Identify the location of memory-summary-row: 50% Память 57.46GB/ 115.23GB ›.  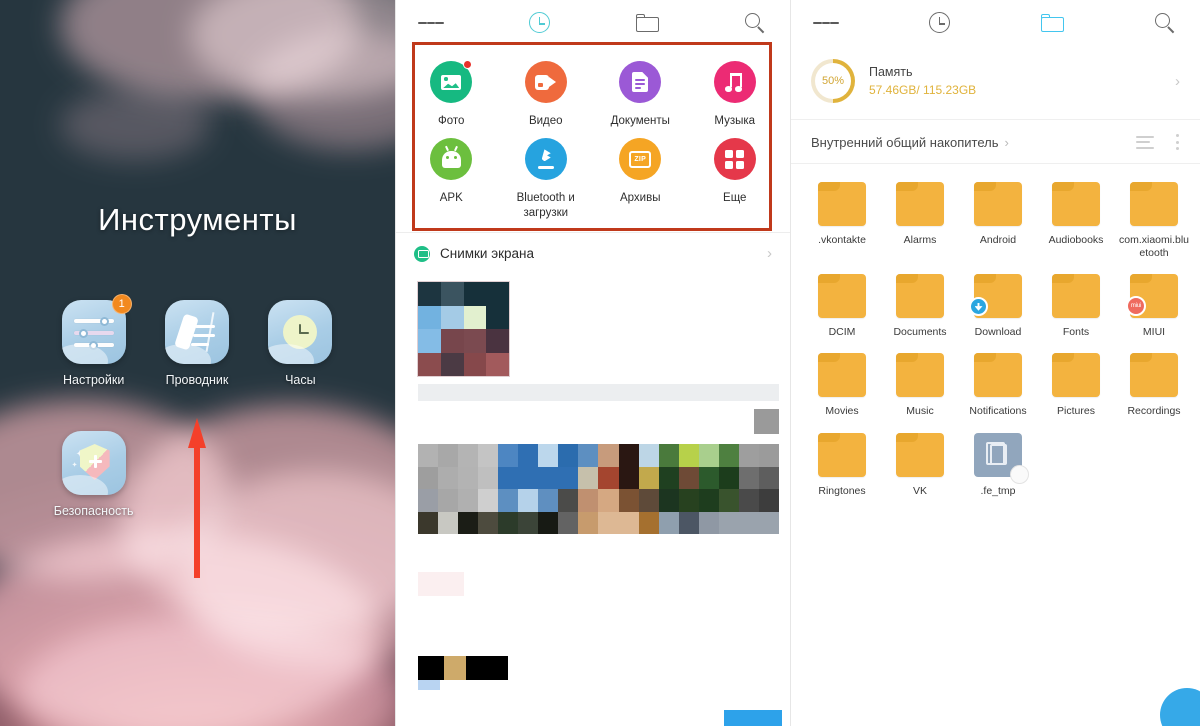
(995, 82).